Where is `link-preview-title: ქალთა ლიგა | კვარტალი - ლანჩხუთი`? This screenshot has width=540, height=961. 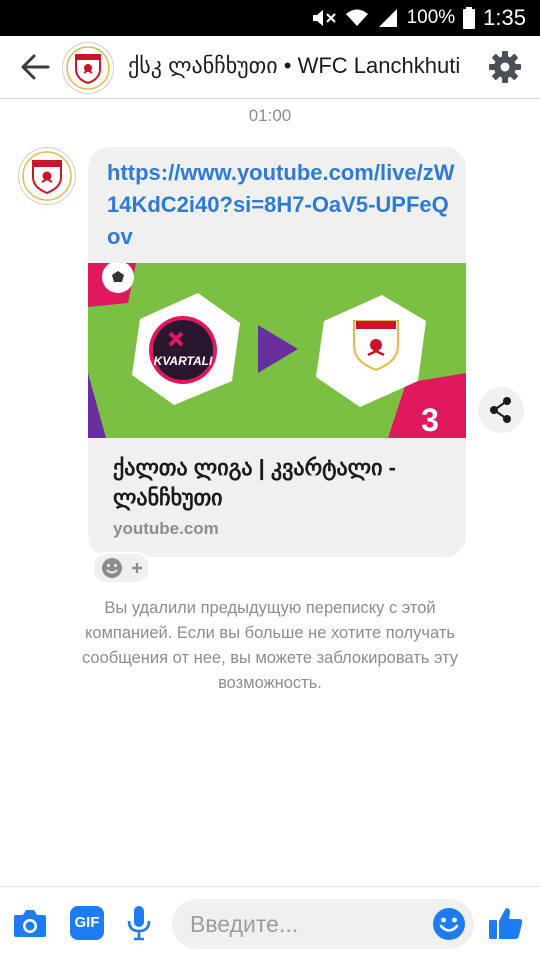
link-preview-title: ქალთა ლიგა | კვარტალი - ლანჩხუთი is located at coordinates (283, 483).